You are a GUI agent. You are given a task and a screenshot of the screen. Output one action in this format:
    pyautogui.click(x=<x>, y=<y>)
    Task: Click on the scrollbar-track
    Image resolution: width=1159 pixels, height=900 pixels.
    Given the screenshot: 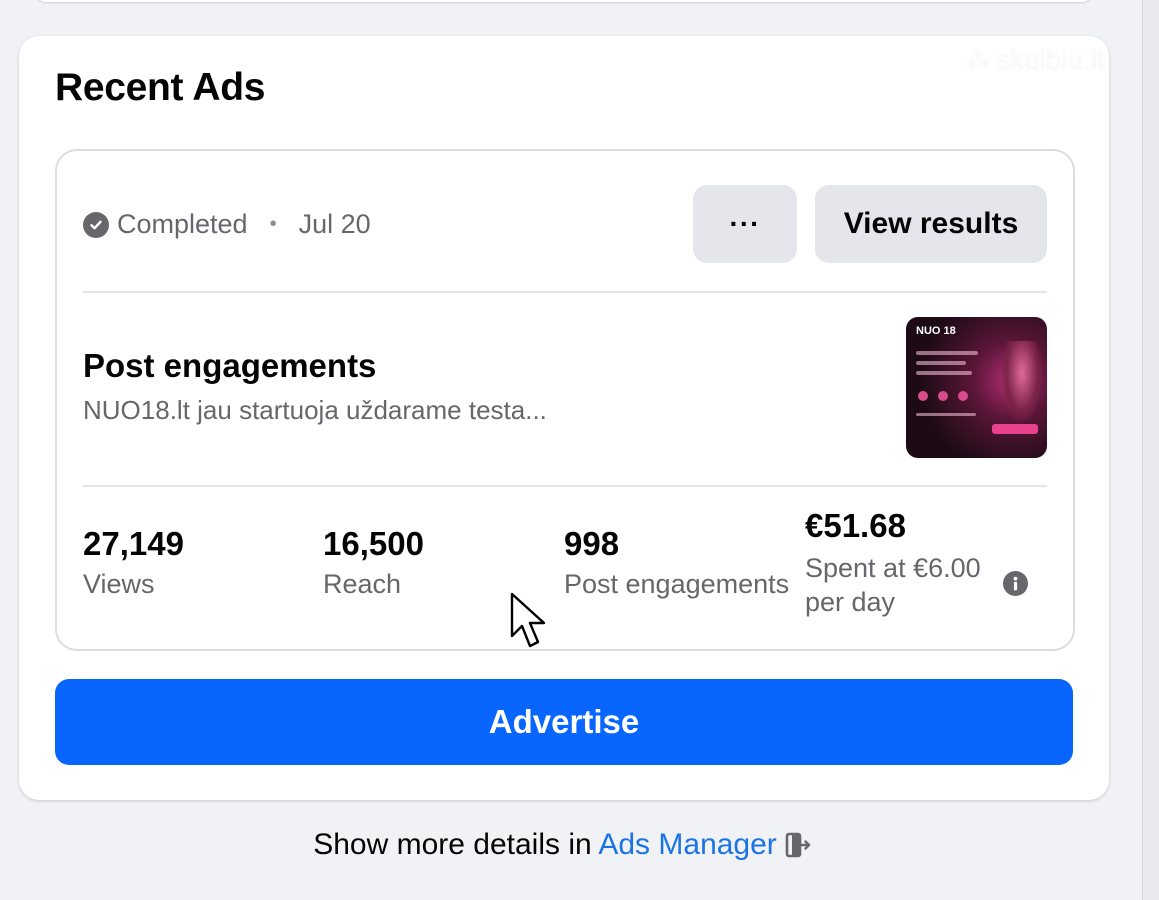 What is the action you would take?
    pyautogui.click(x=1150, y=450)
    